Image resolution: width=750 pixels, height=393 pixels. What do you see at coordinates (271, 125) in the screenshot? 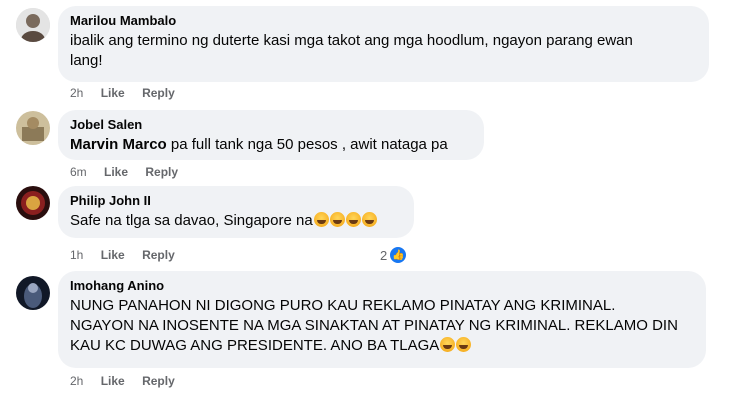
I see `comment-author: Jobel Salen` at bounding box center [271, 125].